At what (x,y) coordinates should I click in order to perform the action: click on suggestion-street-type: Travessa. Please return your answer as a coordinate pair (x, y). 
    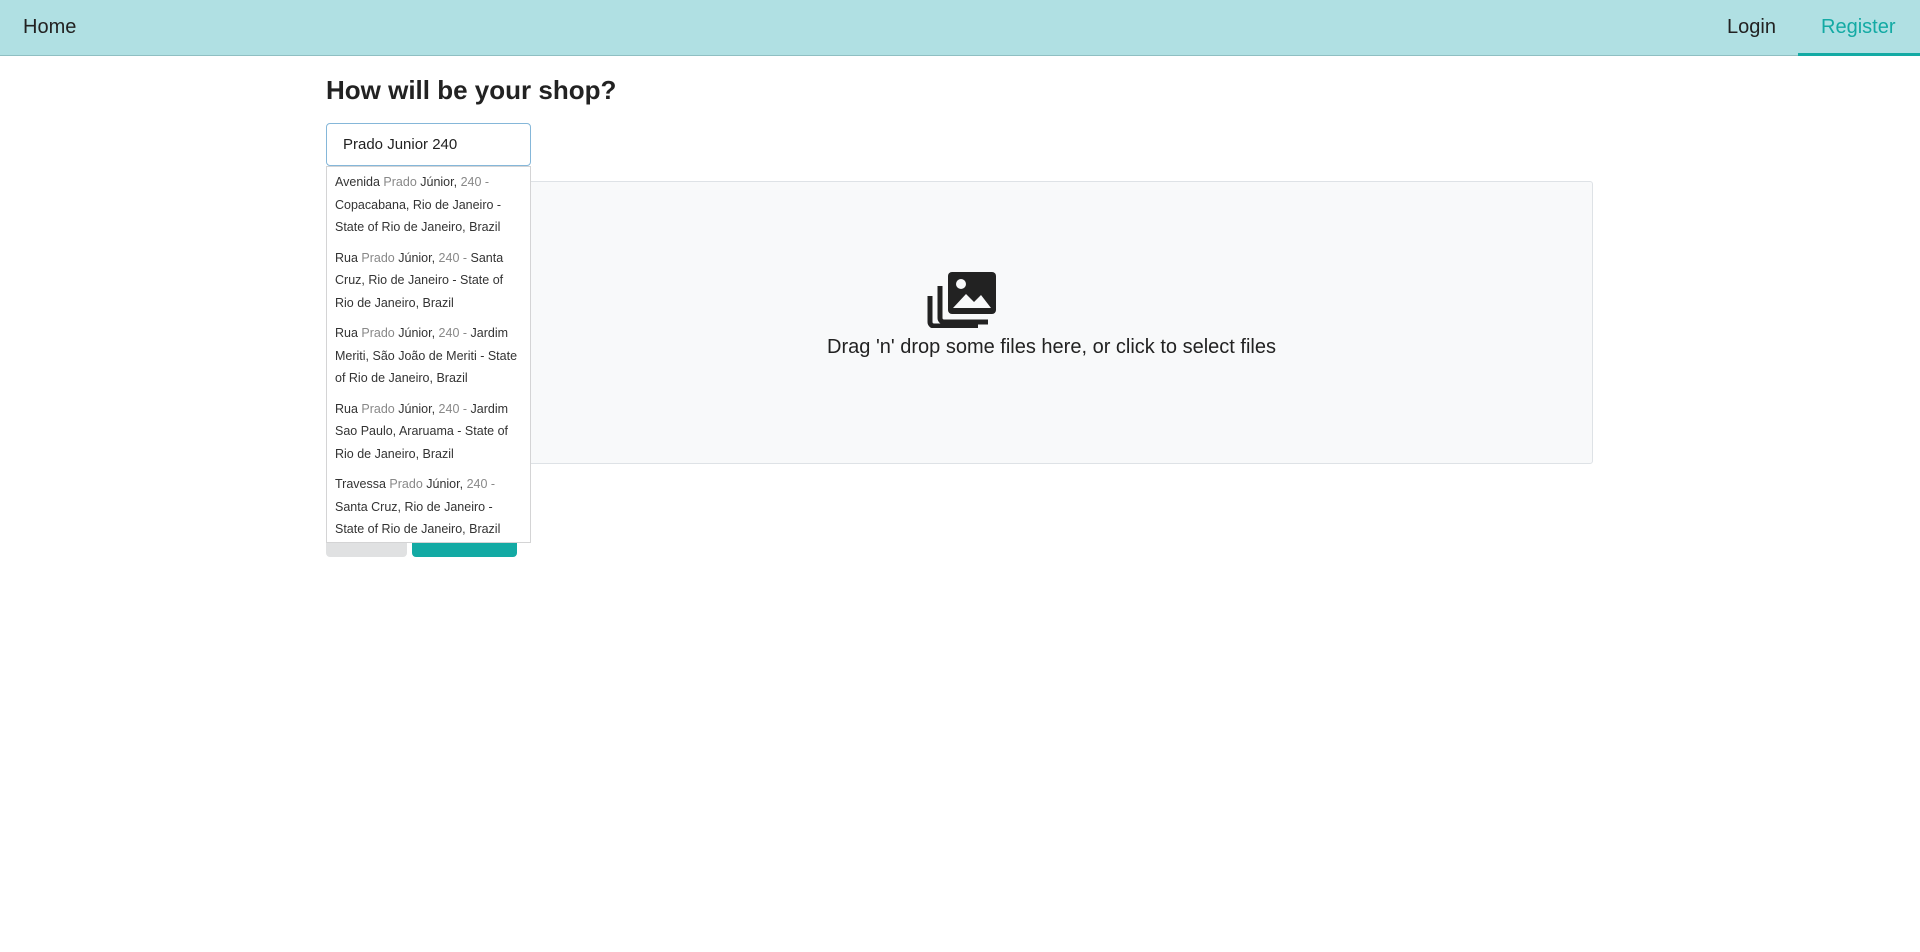
    Looking at the image, I should click on (362, 484).